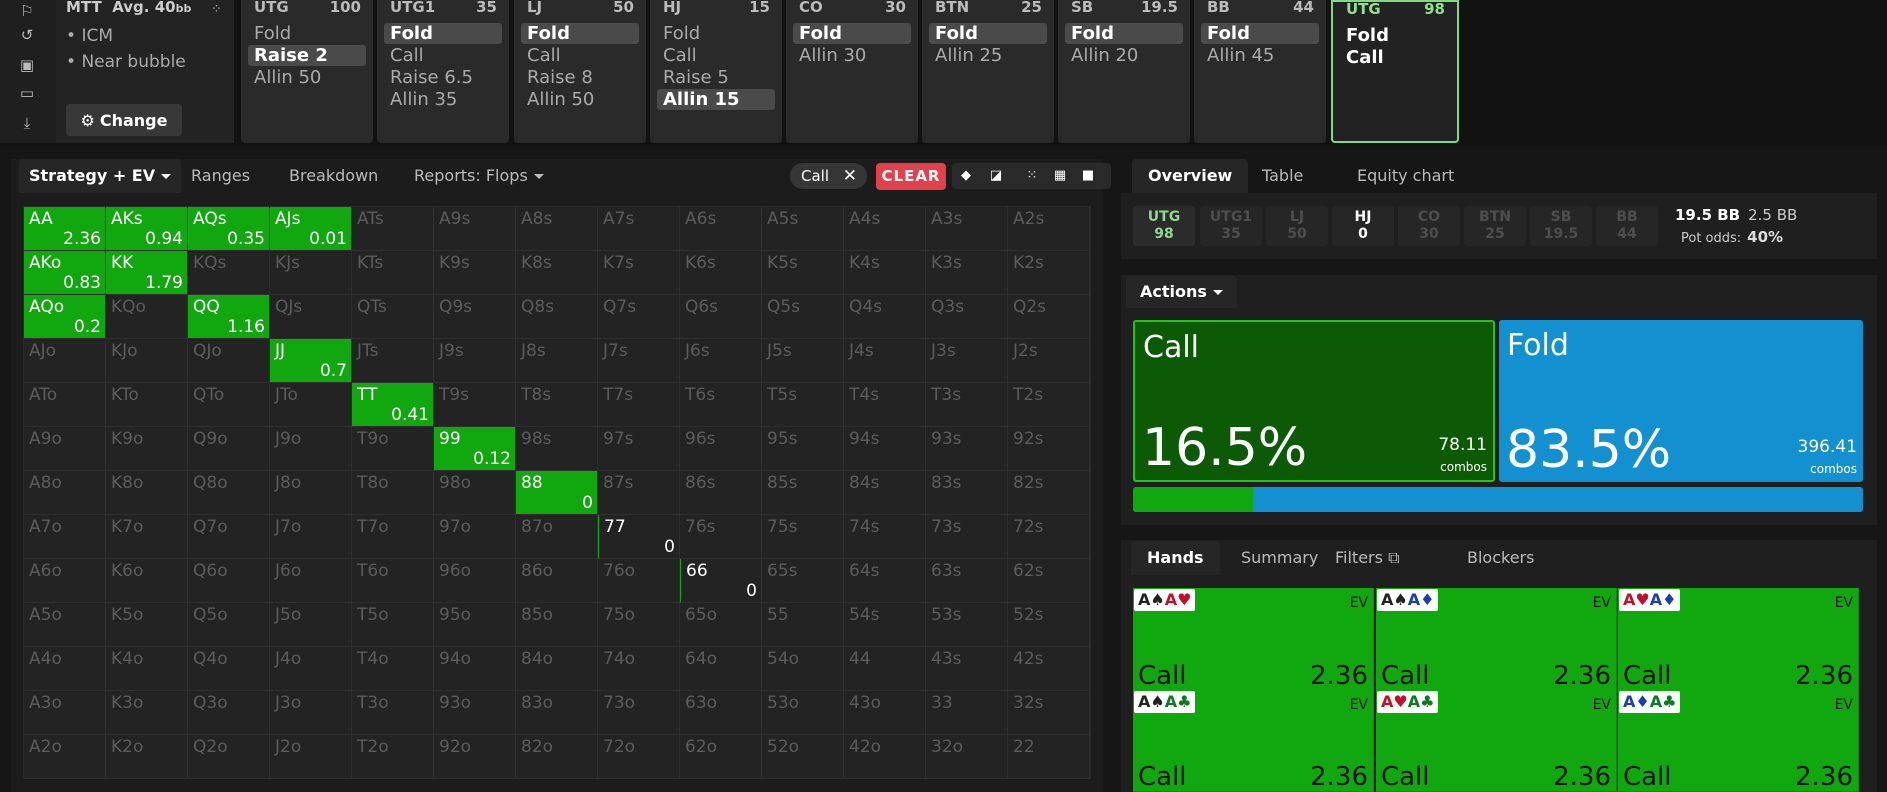  What do you see at coordinates (1049, 361) in the screenshot?
I see `matrix-cell: J2s` at bounding box center [1049, 361].